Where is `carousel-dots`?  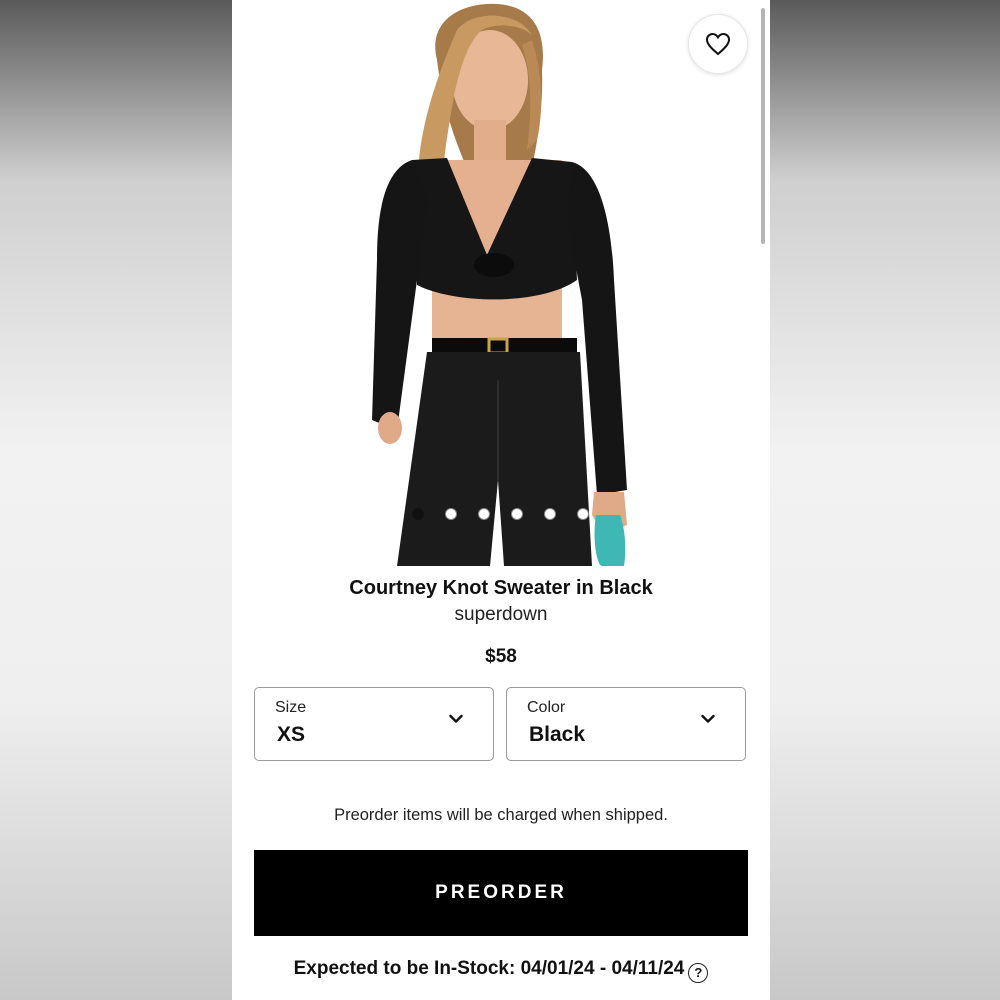
carousel-dots is located at coordinates (512, 515).